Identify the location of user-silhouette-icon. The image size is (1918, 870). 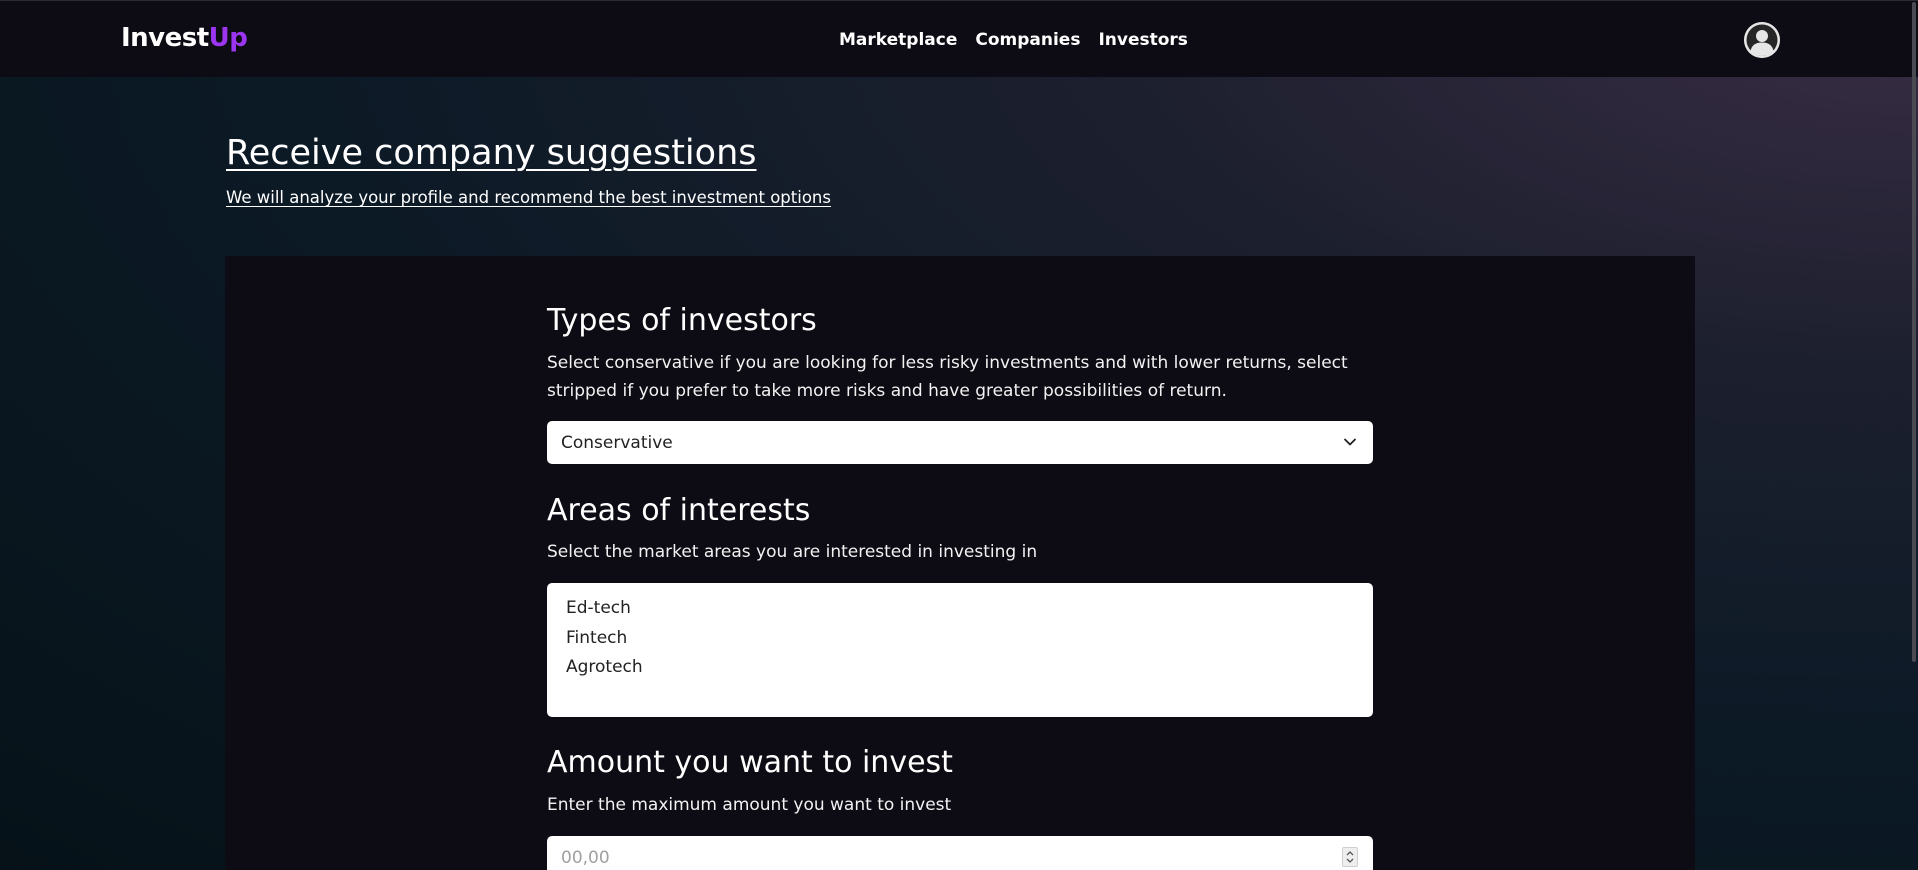
(1762, 40).